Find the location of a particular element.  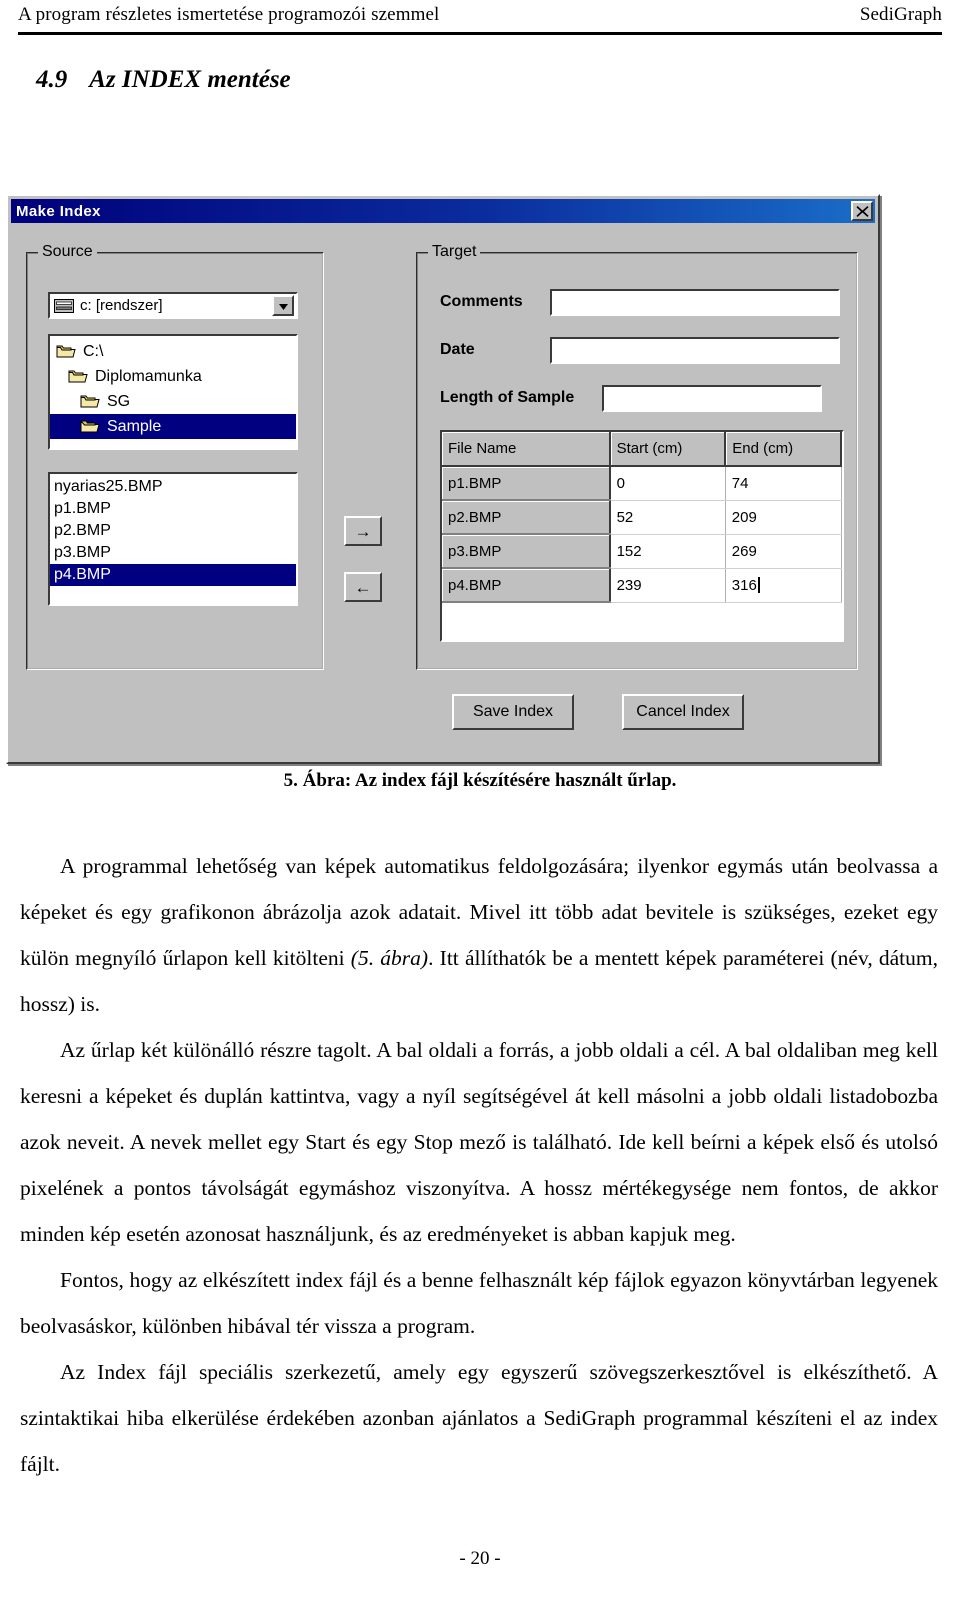

arrow-right-icon: → is located at coordinates (363, 531).